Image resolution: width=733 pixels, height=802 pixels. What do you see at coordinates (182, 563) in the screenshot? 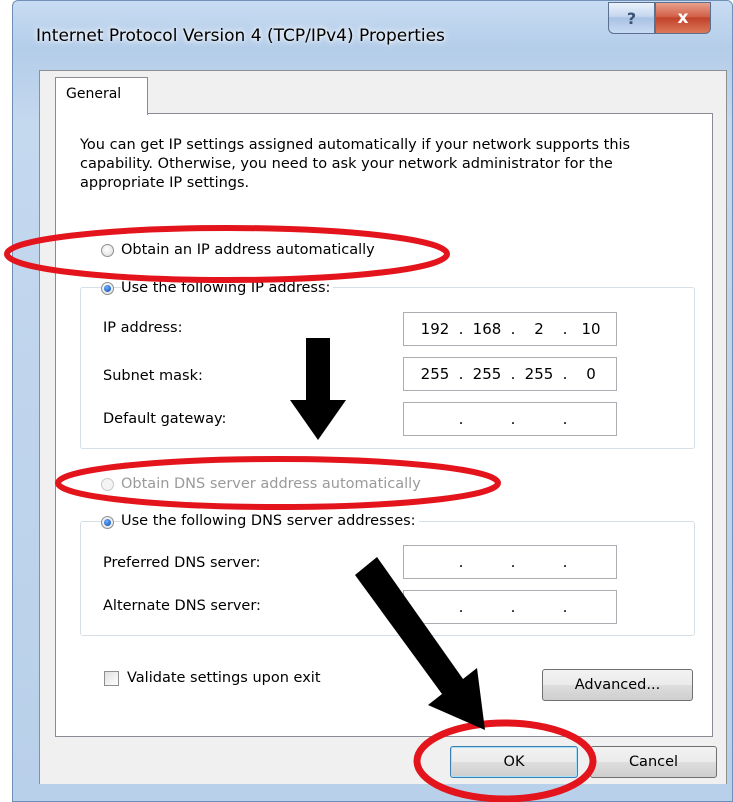
I see `preferred-dns-label: Preferred DNS server:` at bounding box center [182, 563].